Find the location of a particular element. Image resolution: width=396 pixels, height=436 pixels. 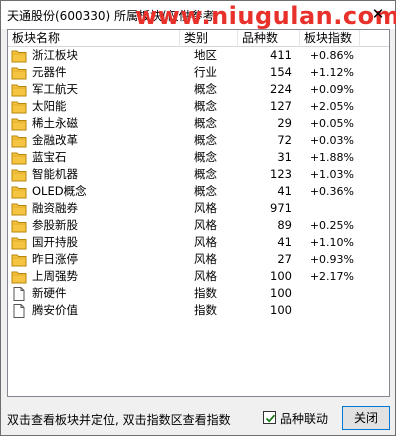

sector-index: +0.25% is located at coordinates (331, 225).